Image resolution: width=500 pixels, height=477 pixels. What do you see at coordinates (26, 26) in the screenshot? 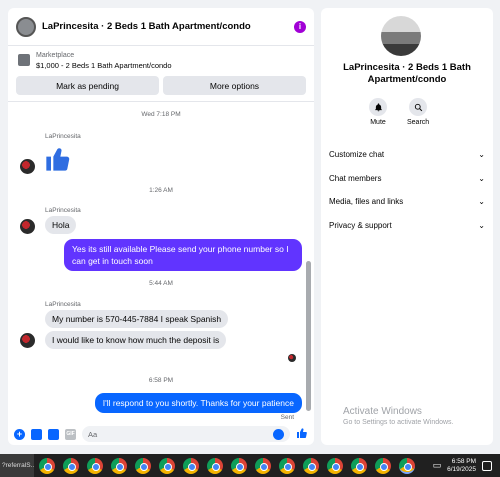
I see `listing-thumbnail` at bounding box center [26, 26].